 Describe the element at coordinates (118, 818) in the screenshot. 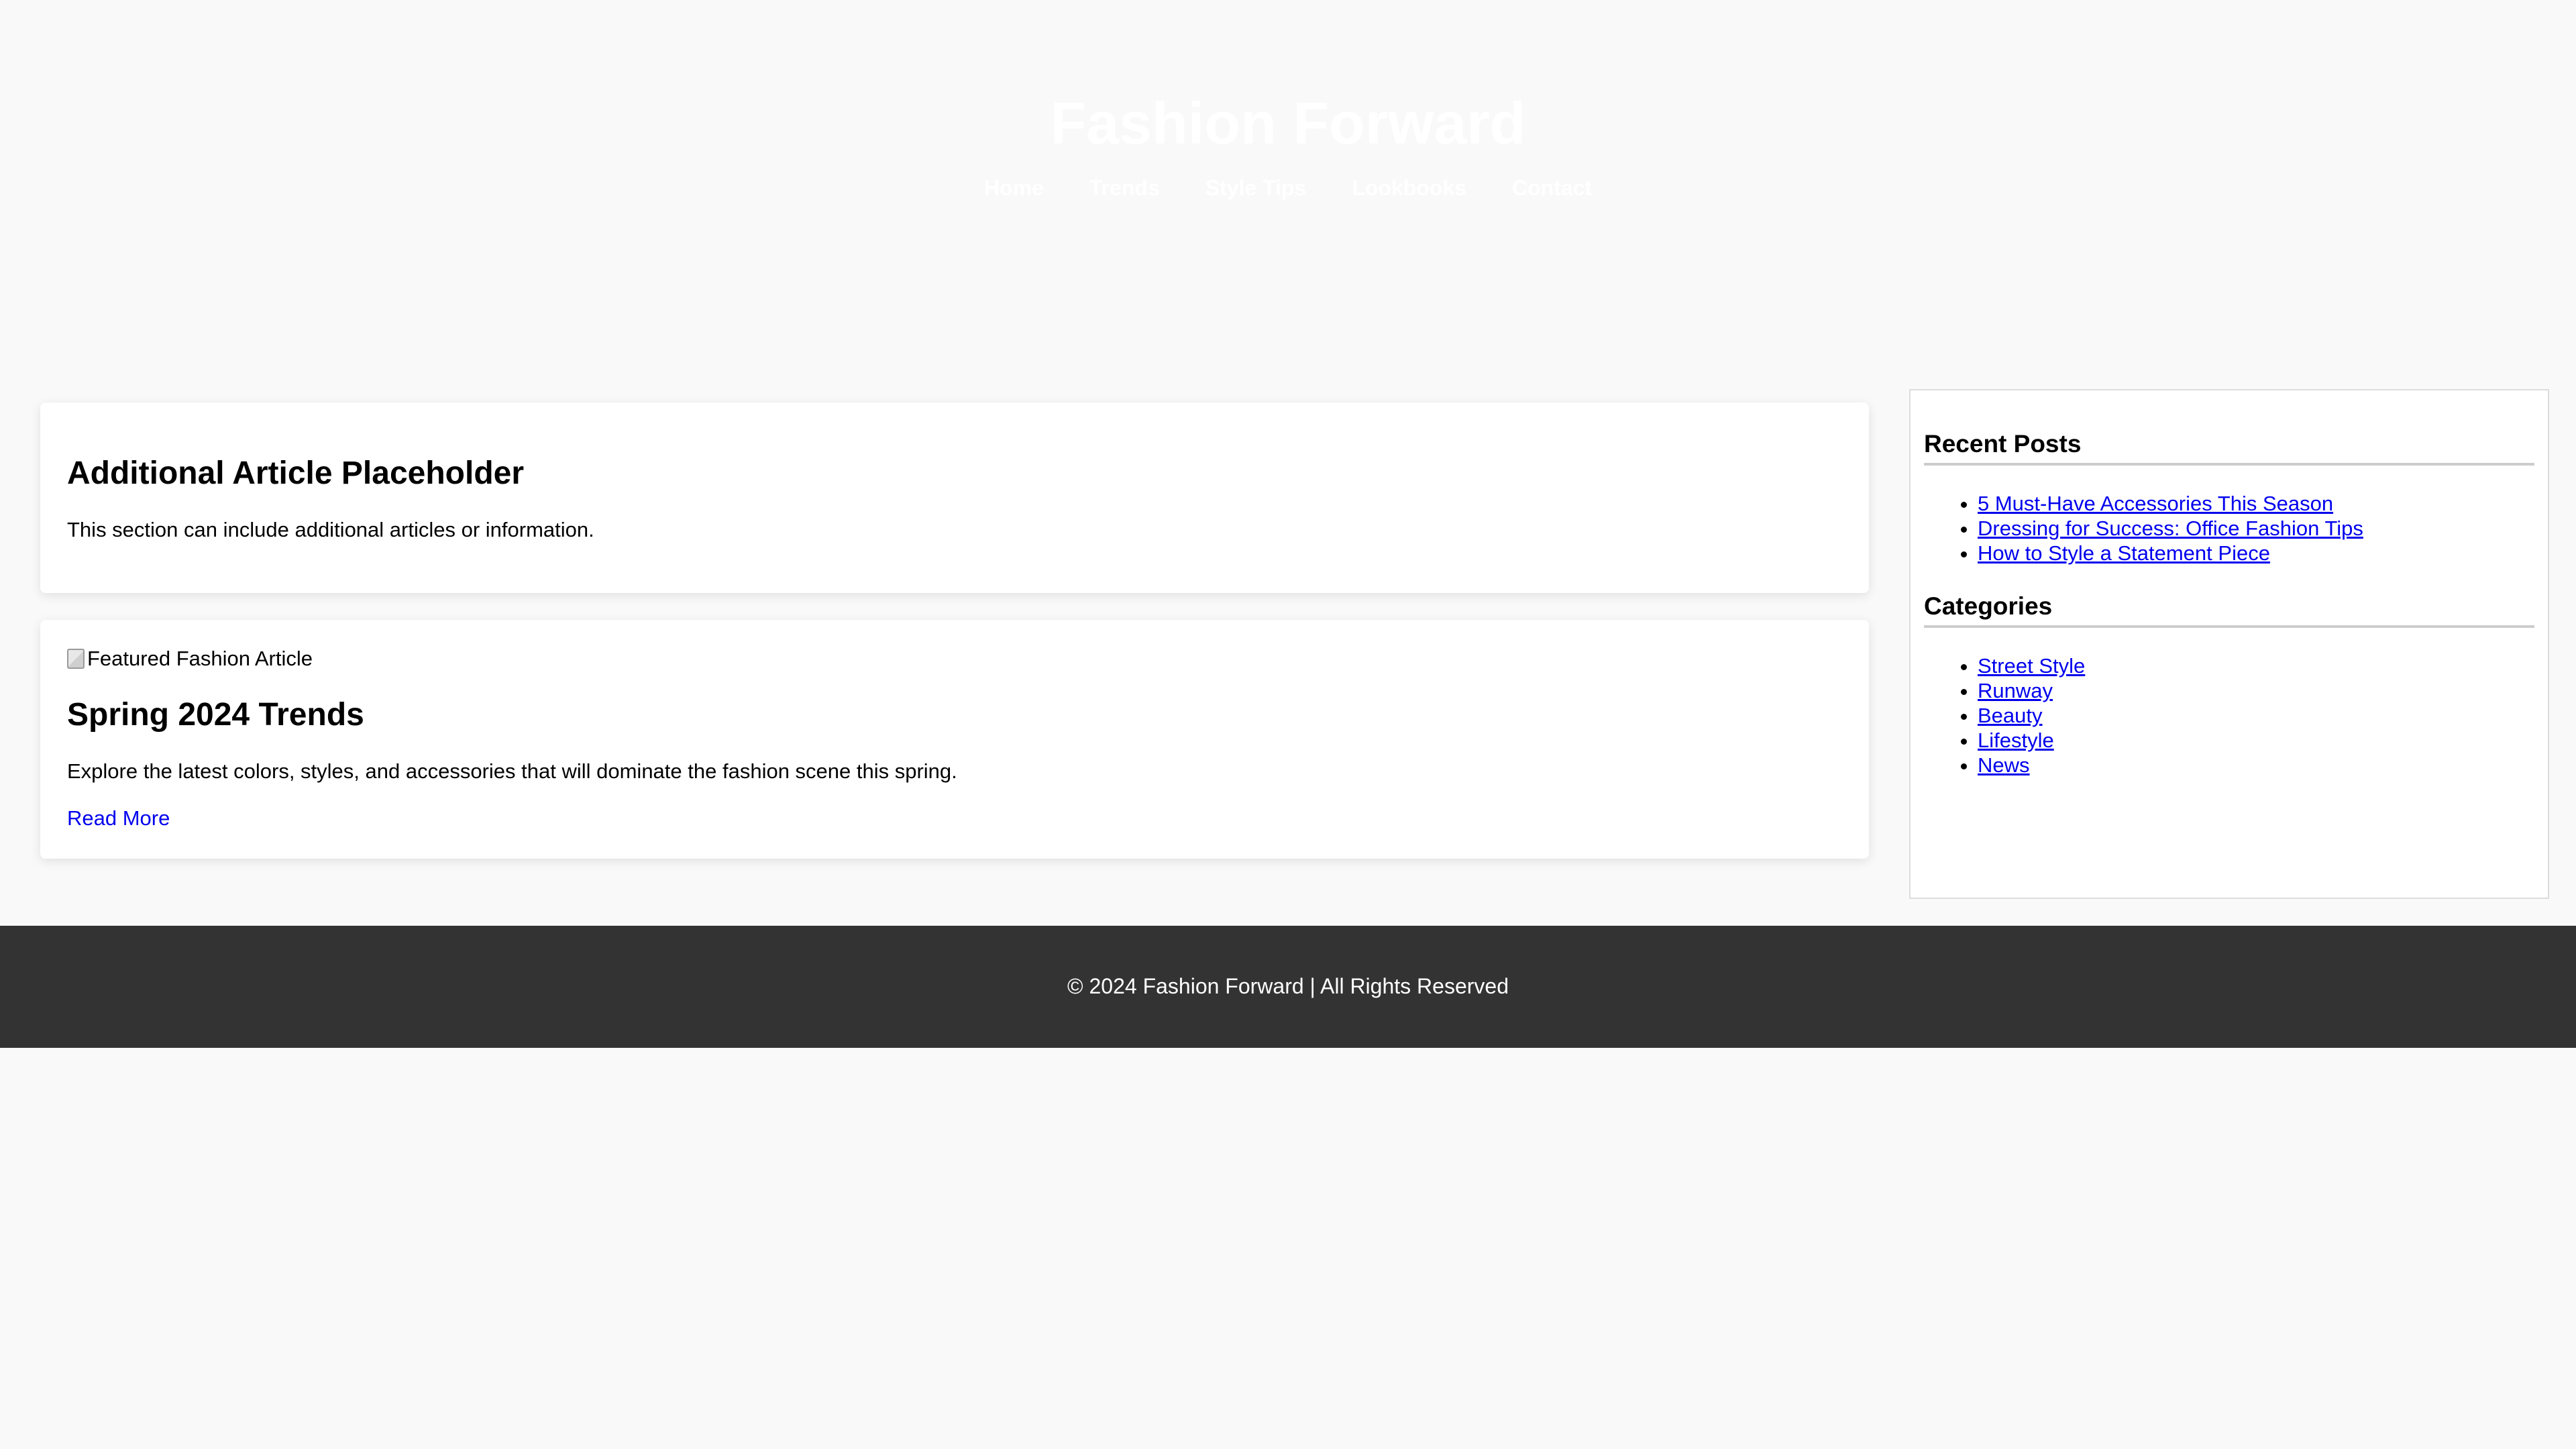

I see `read-more-link: Read More` at that location.